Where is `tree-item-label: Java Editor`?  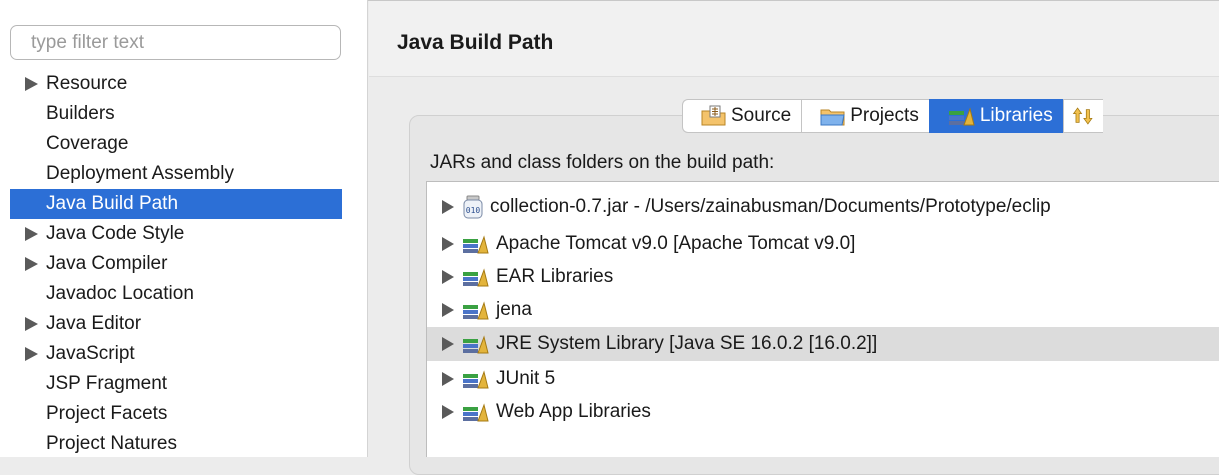
tree-item-label: Java Editor is located at coordinates (94, 323).